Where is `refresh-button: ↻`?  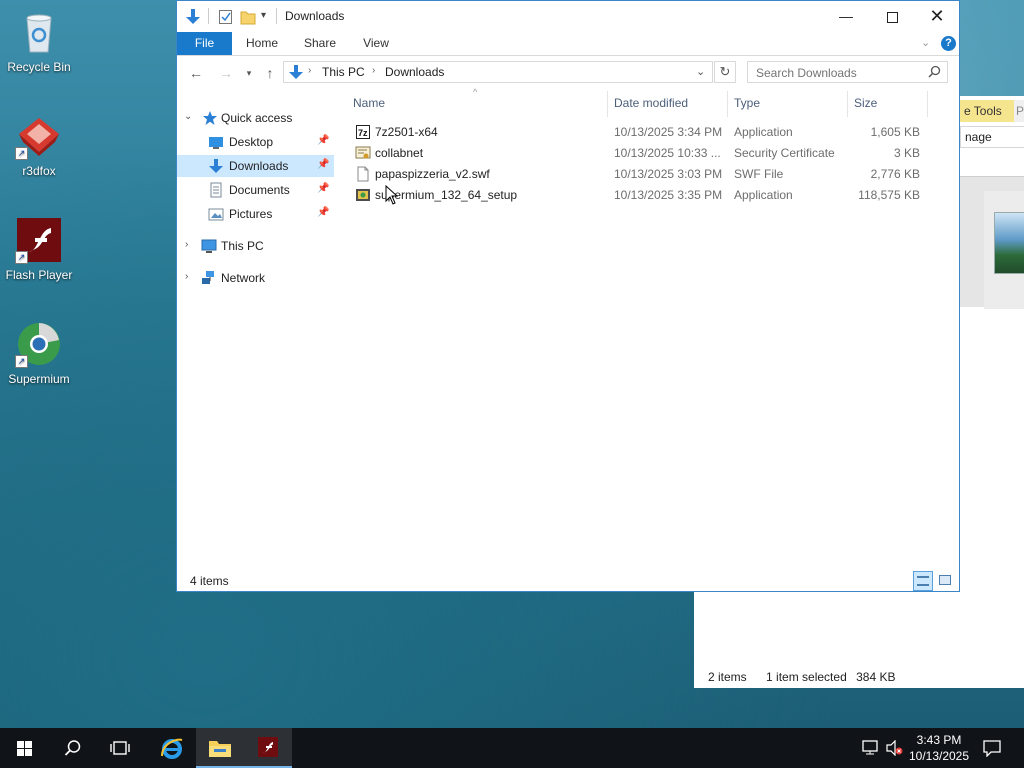 refresh-button: ↻ is located at coordinates (725, 72).